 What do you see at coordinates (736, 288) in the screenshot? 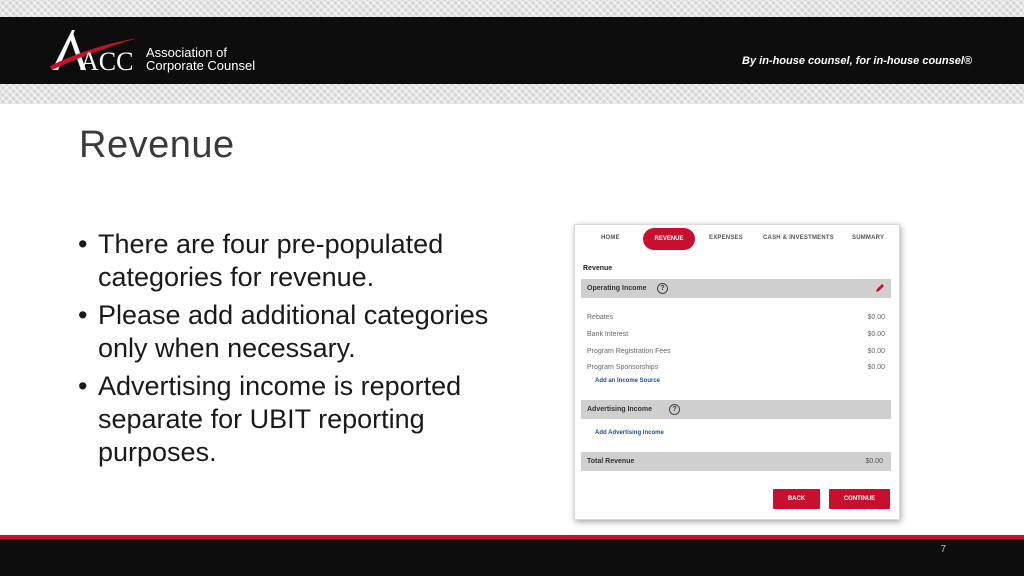
I see `operating-income-header: Operating Income ?` at bounding box center [736, 288].